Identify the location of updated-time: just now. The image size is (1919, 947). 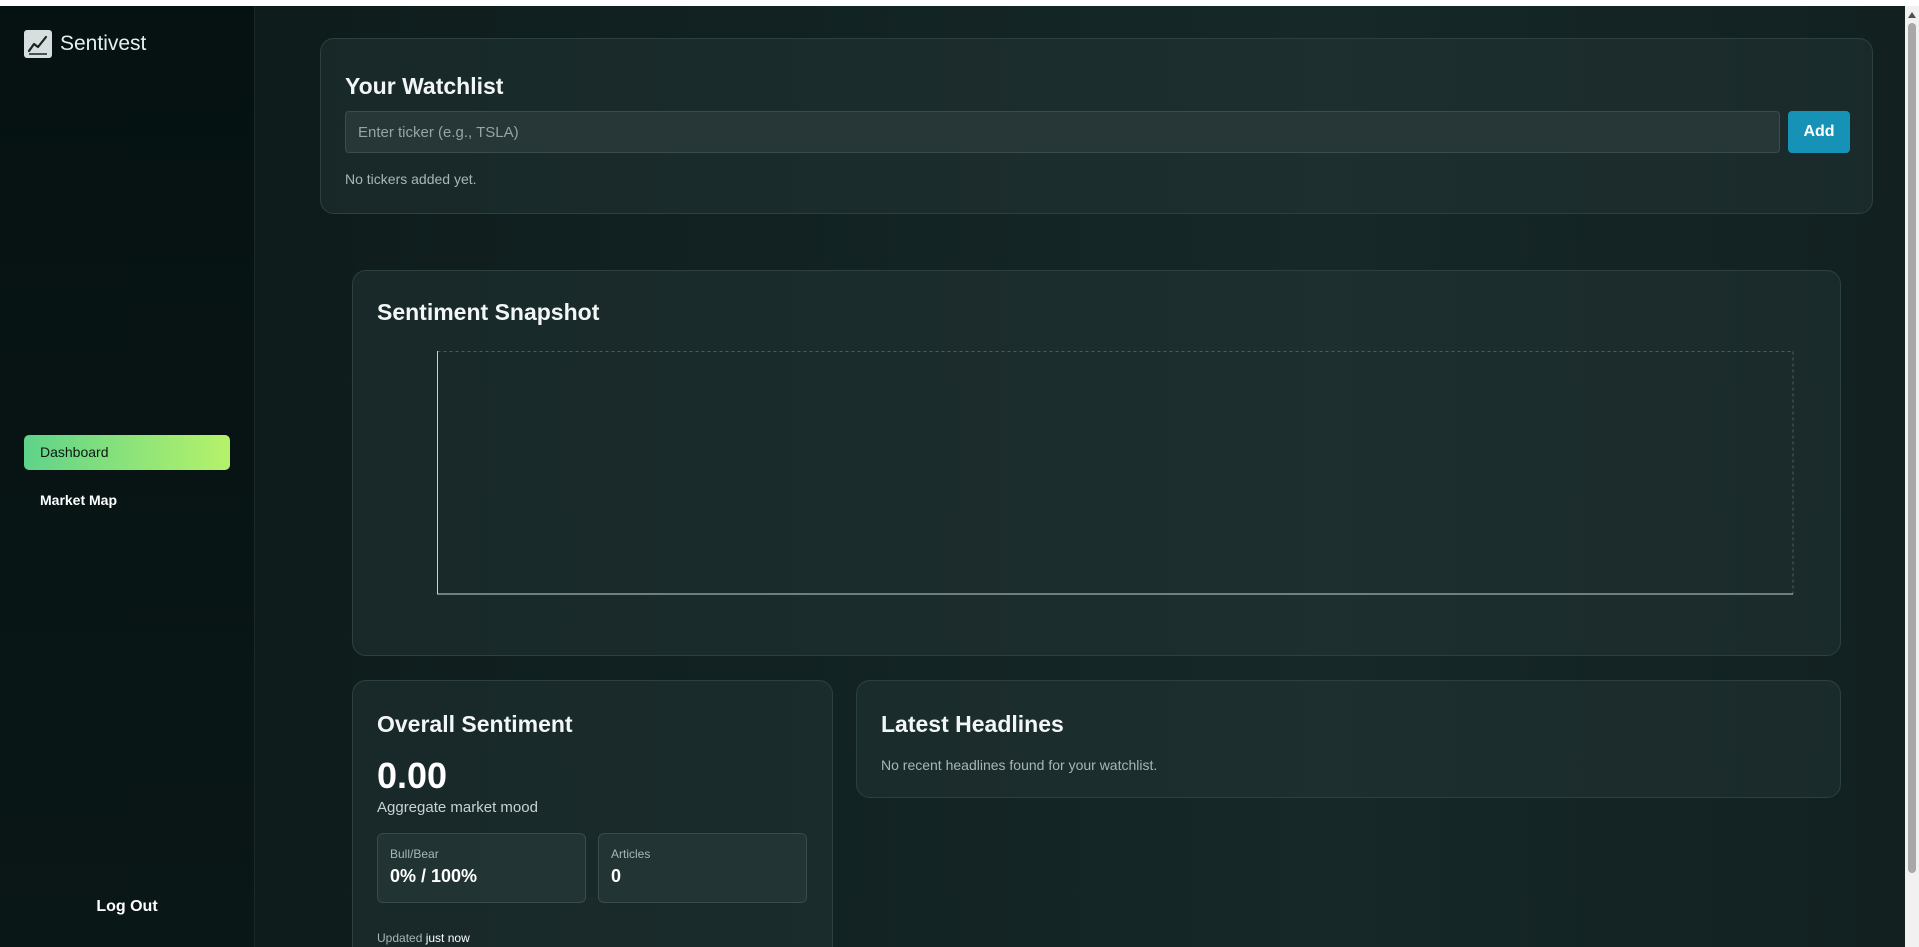
(447, 938).